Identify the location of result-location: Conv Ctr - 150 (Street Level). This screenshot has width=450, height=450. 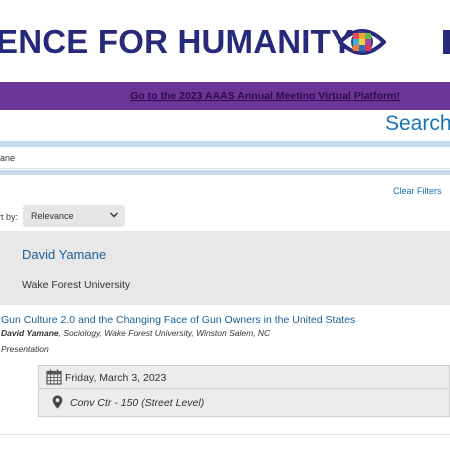
(137, 403).